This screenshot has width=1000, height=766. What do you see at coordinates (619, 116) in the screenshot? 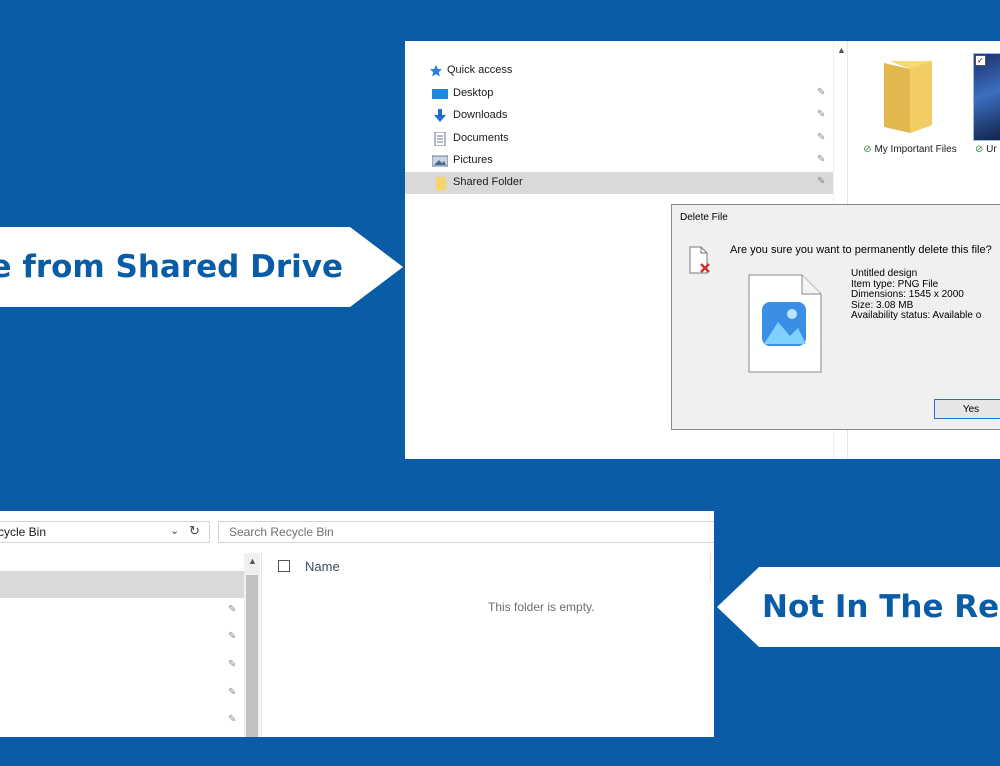
I see `nav-item-downloads: Downloads ✎` at bounding box center [619, 116].